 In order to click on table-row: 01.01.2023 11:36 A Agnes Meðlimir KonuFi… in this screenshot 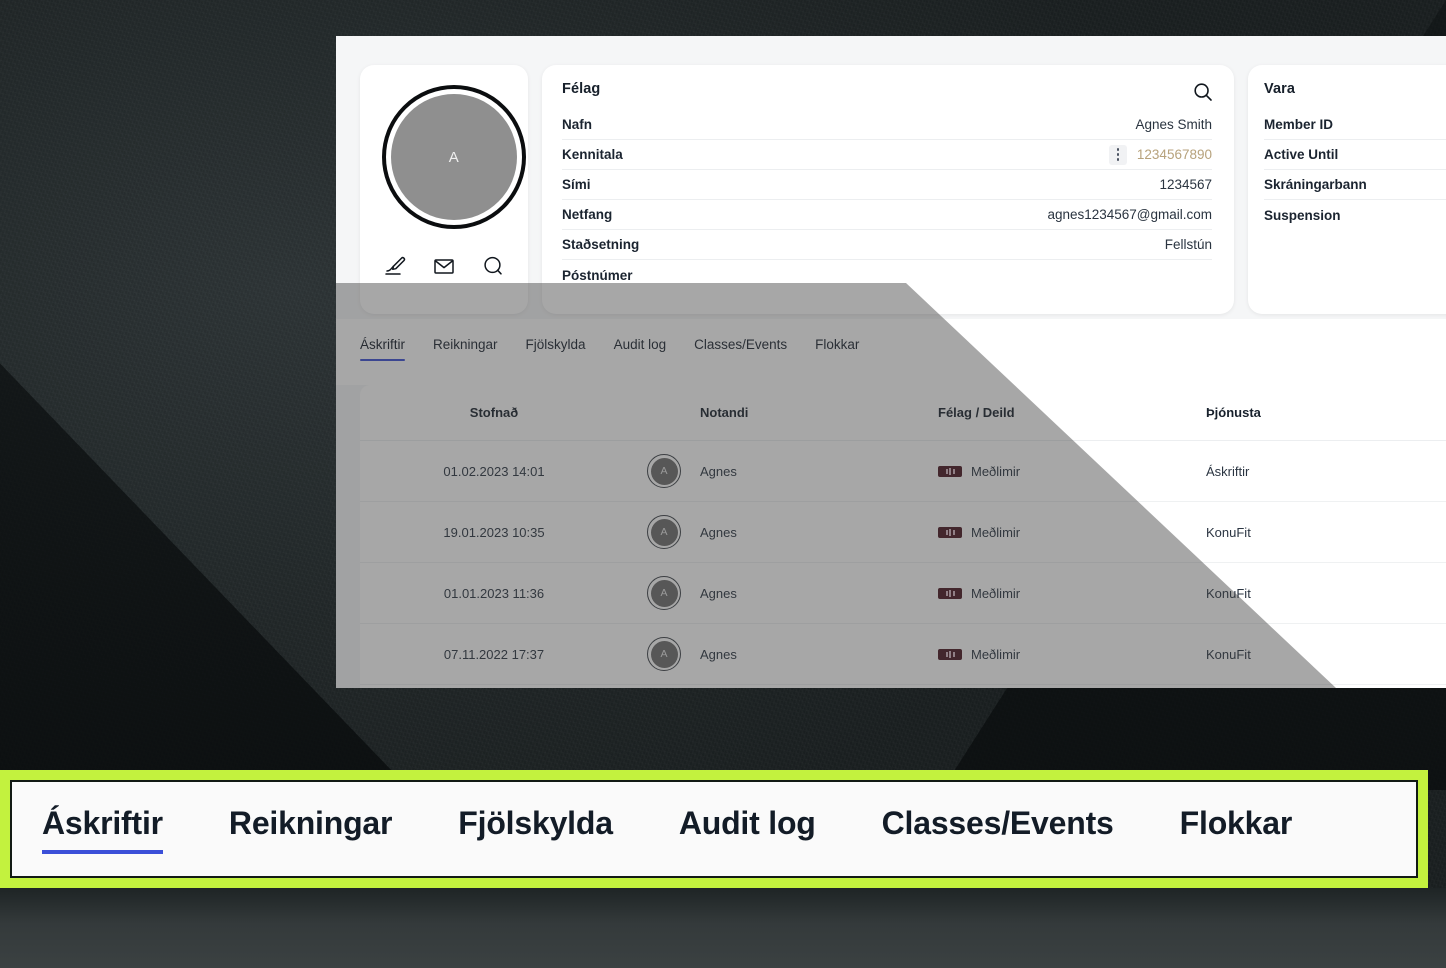, I will do `click(903, 593)`.